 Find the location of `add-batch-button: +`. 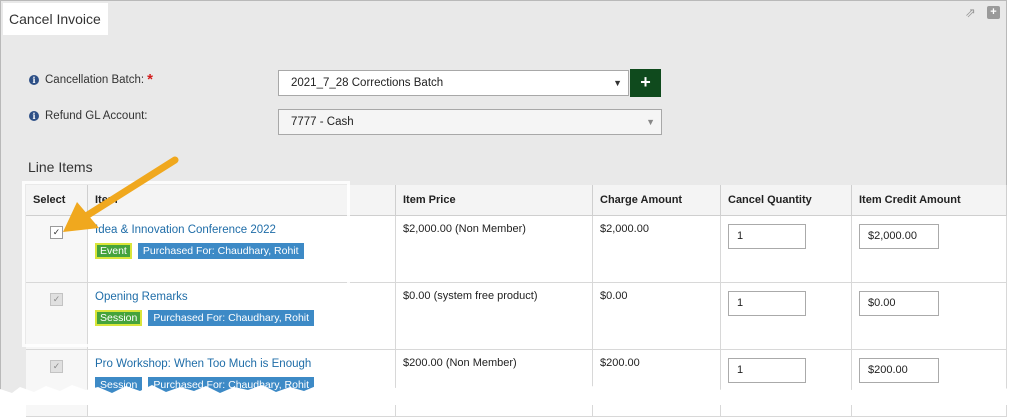

add-batch-button: + is located at coordinates (645, 83).